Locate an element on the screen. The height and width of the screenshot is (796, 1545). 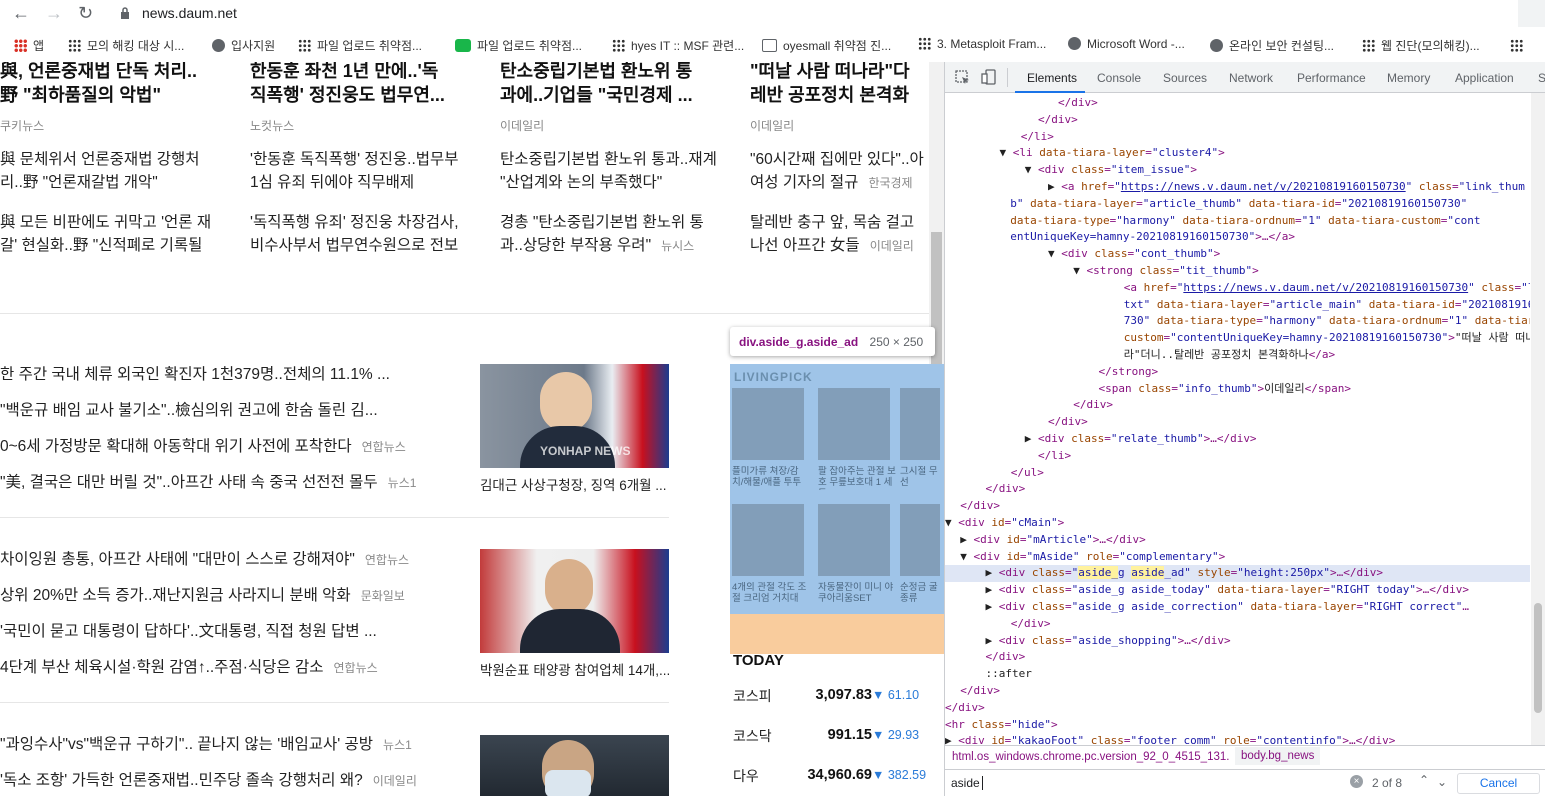
related-news-line: 과..상당한 부작용 우려" 뉴시스 is located at coordinates (615, 246).